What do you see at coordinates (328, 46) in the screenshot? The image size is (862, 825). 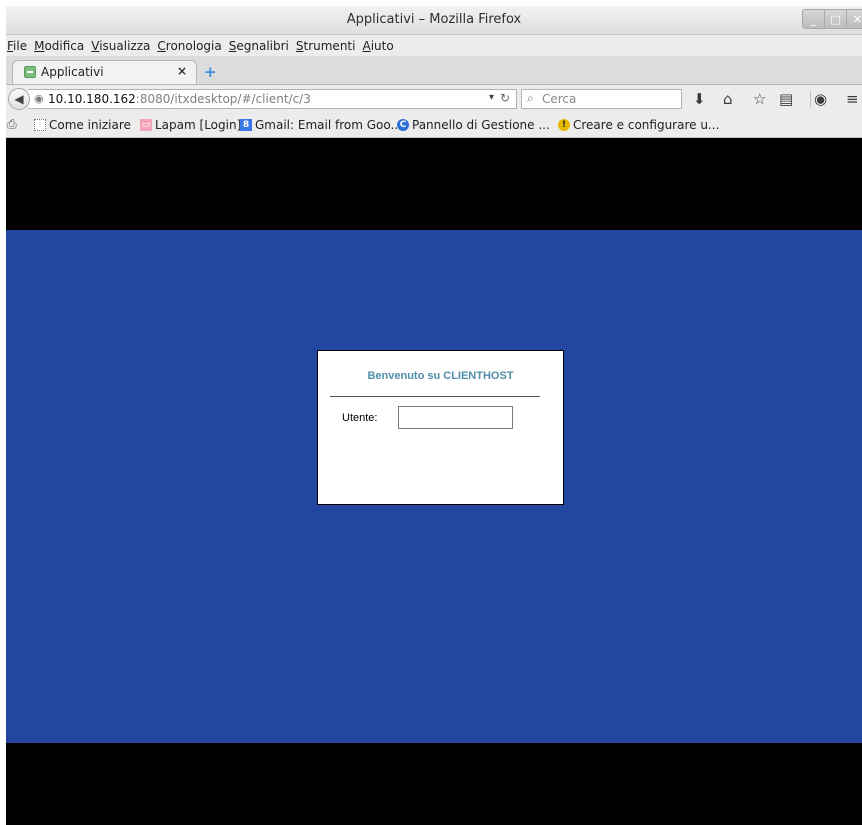 I see `menu-strumenti: Strumenti` at bounding box center [328, 46].